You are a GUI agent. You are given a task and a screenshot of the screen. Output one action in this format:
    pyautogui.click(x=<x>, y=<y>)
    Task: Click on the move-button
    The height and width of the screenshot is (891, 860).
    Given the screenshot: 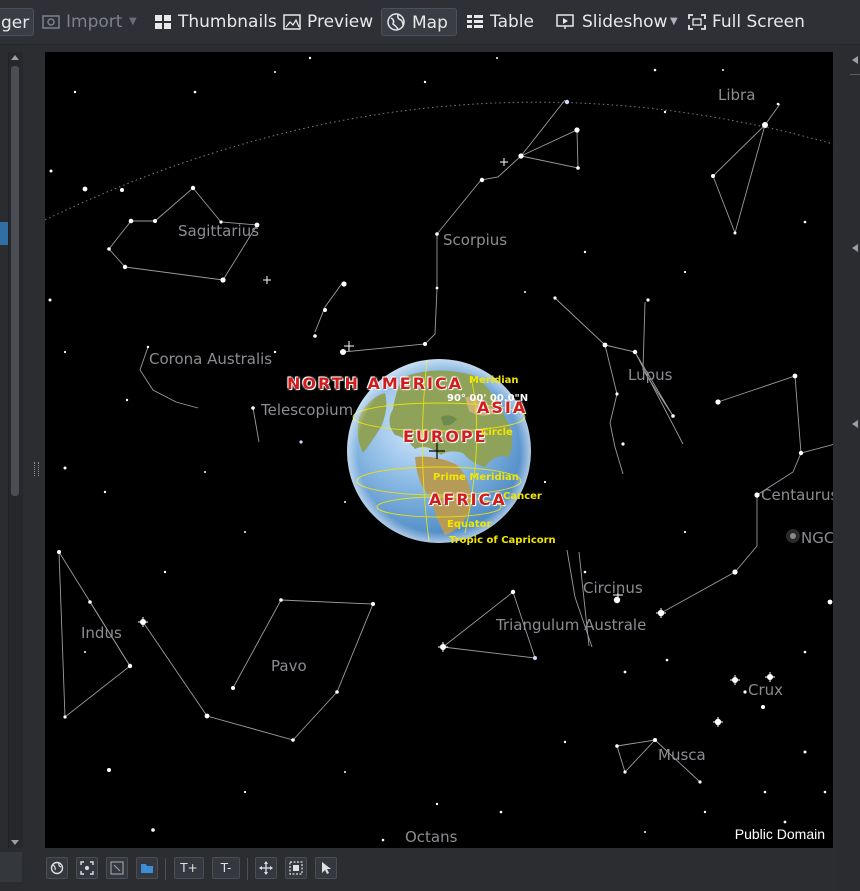 What is the action you would take?
    pyautogui.click(x=266, y=868)
    